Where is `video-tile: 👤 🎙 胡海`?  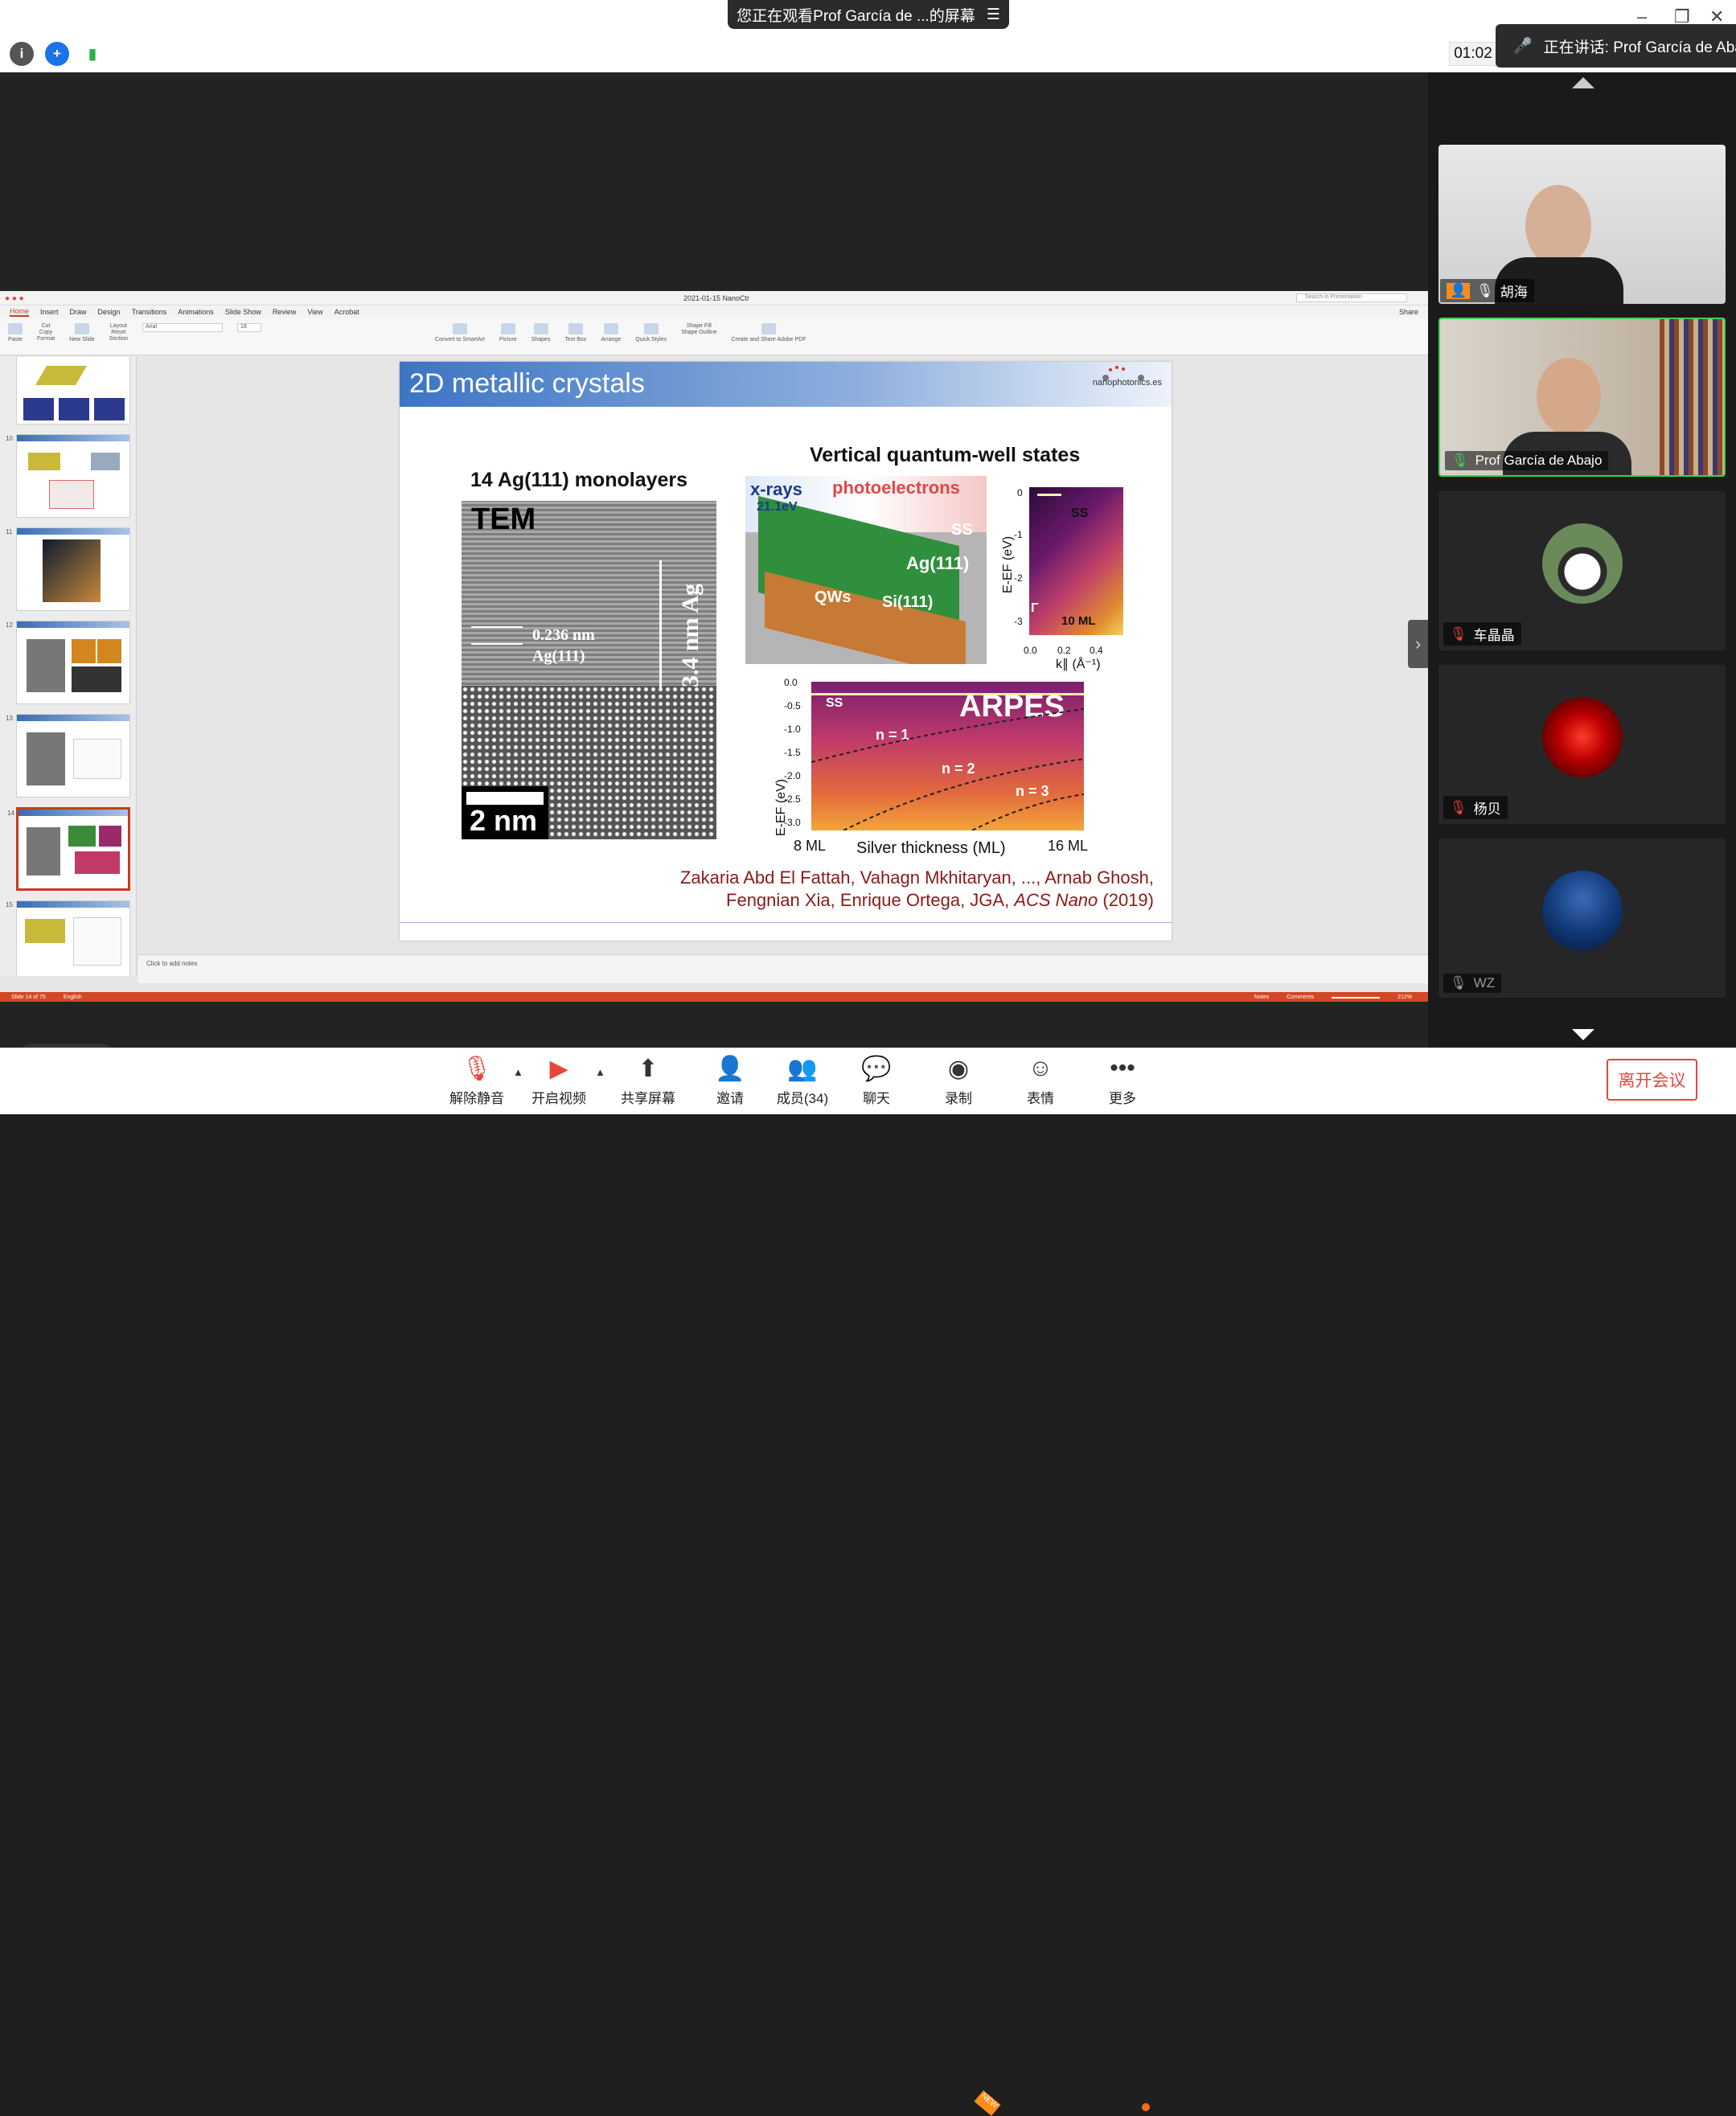
video-tile: 👤 🎙 胡海 is located at coordinates (1582, 225).